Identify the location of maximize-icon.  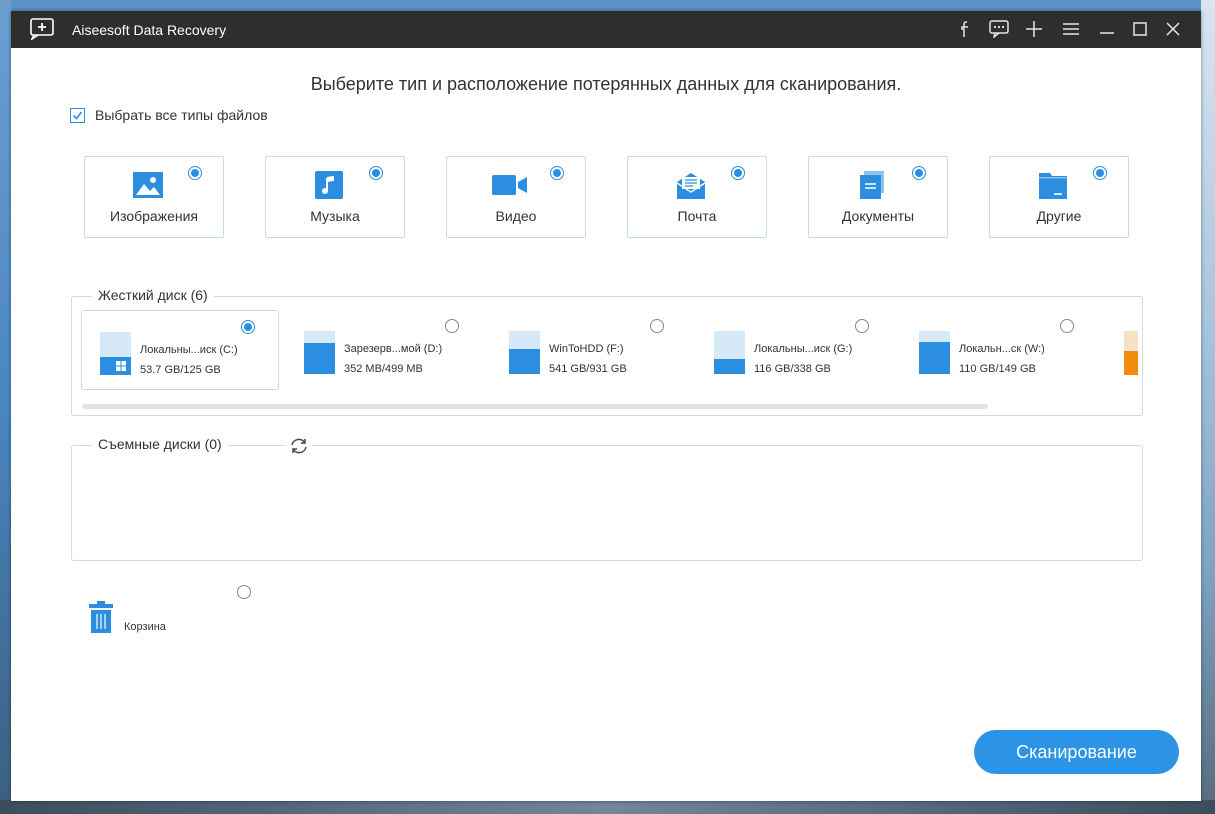
(1140, 29).